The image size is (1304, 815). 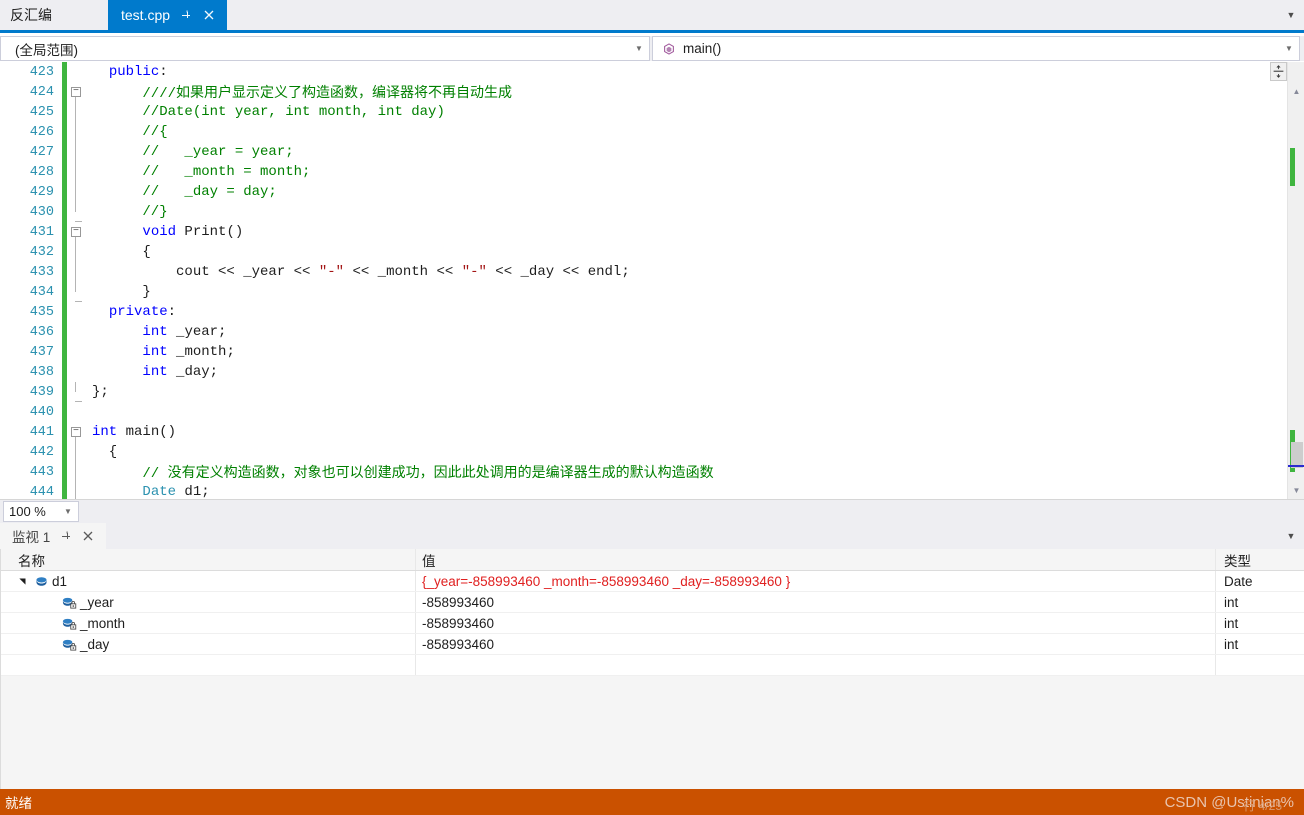 What do you see at coordinates (41, 412) in the screenshot?
I see `line-number: 440` at bounding box center [41, 412].